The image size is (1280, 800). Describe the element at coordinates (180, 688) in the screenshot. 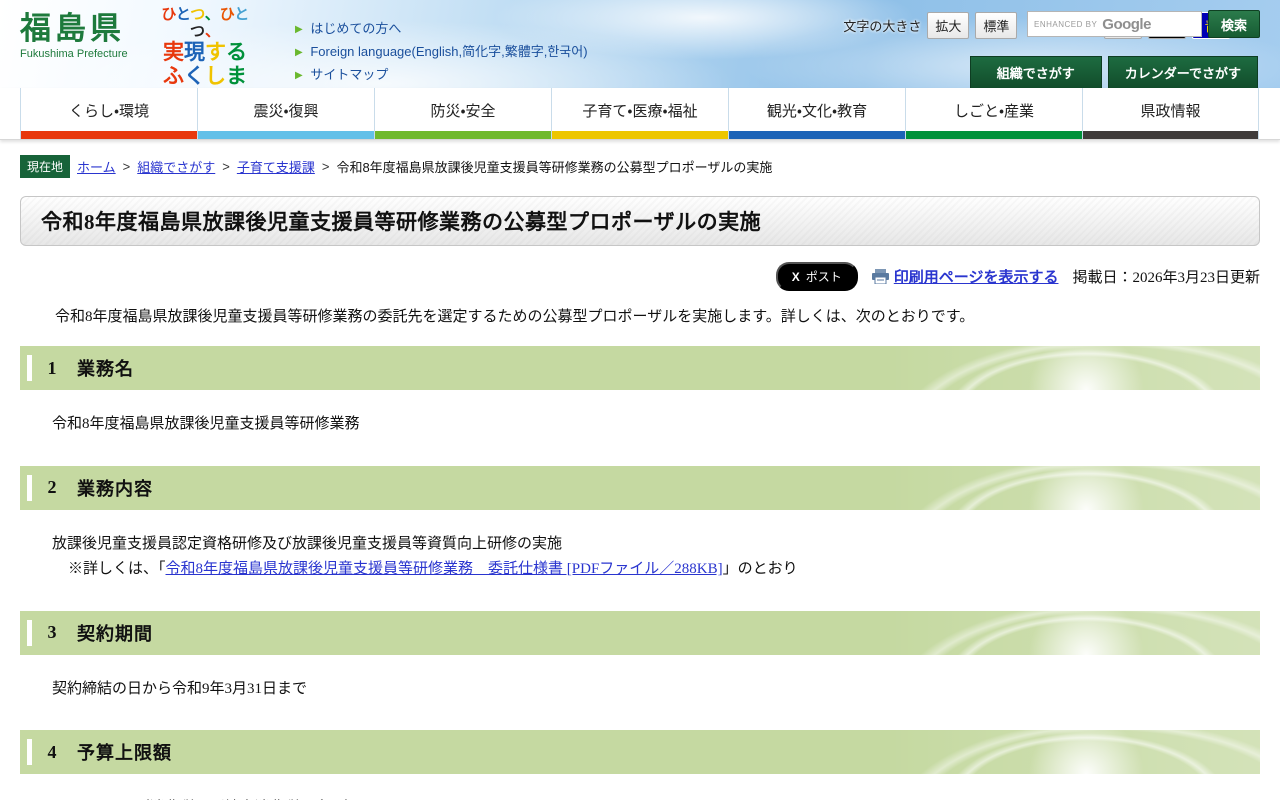

I see `section-body: 契約締結の日から令和9年3月31日まで` at that location.